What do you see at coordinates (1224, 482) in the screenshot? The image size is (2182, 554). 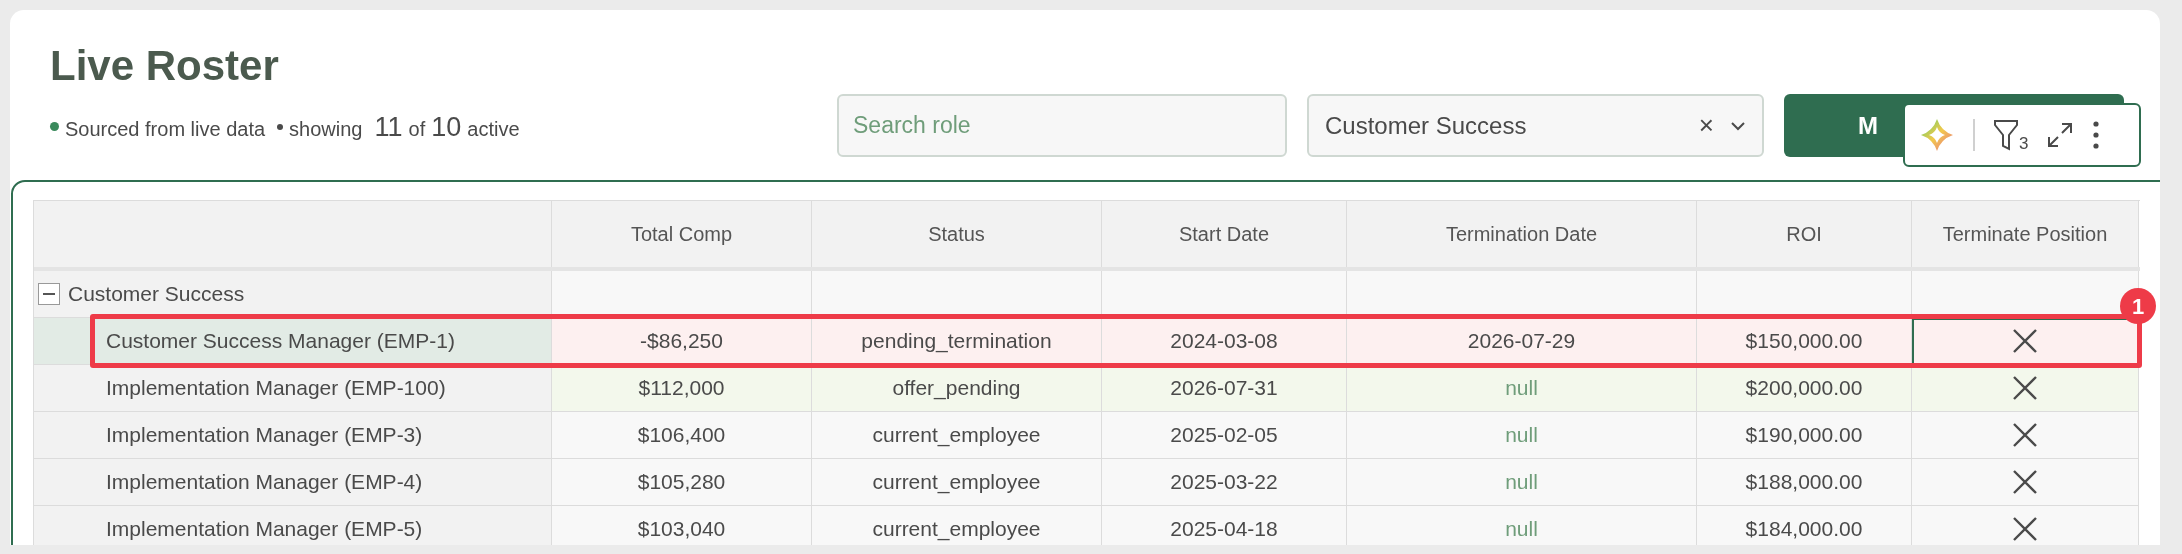 I see `table-cell: 2025-03-22` at bounding box center [1224, 482].